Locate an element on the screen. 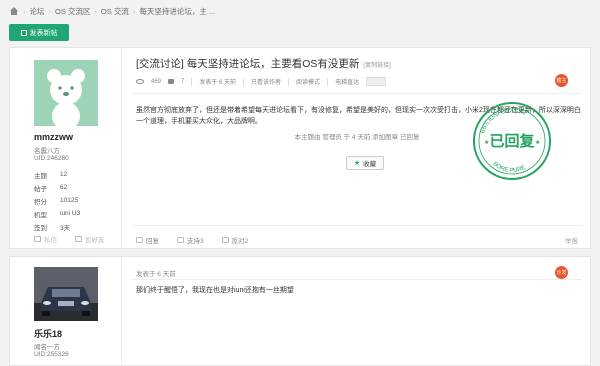 This screenshot has height=366, width=600. thread-title-text: [交流讨论] 每天坚持进论坛，主要看OS有没更新 is located at coordinates (248, 64).